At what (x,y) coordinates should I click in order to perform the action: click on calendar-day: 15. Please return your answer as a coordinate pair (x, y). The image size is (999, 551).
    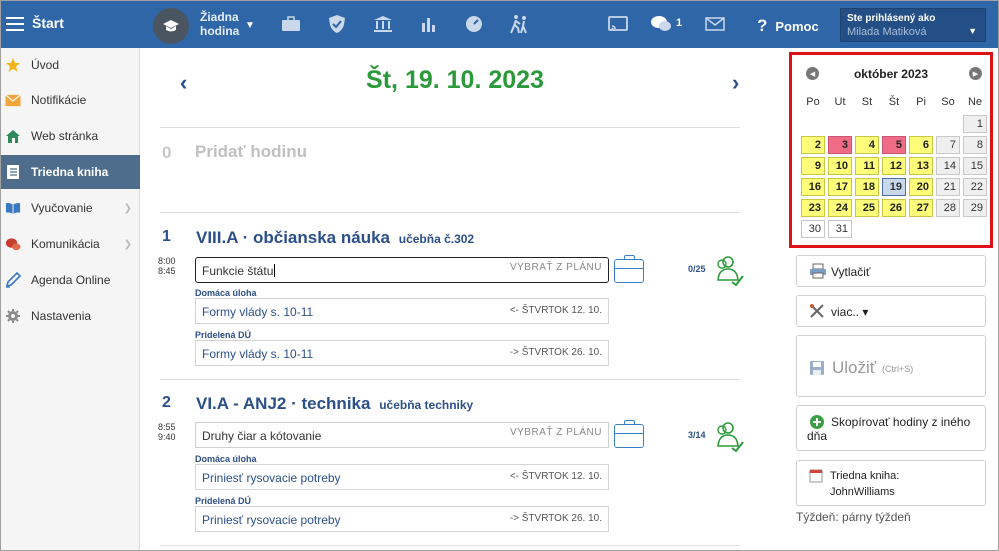
    Looking at the image, I should click on (975, 166).